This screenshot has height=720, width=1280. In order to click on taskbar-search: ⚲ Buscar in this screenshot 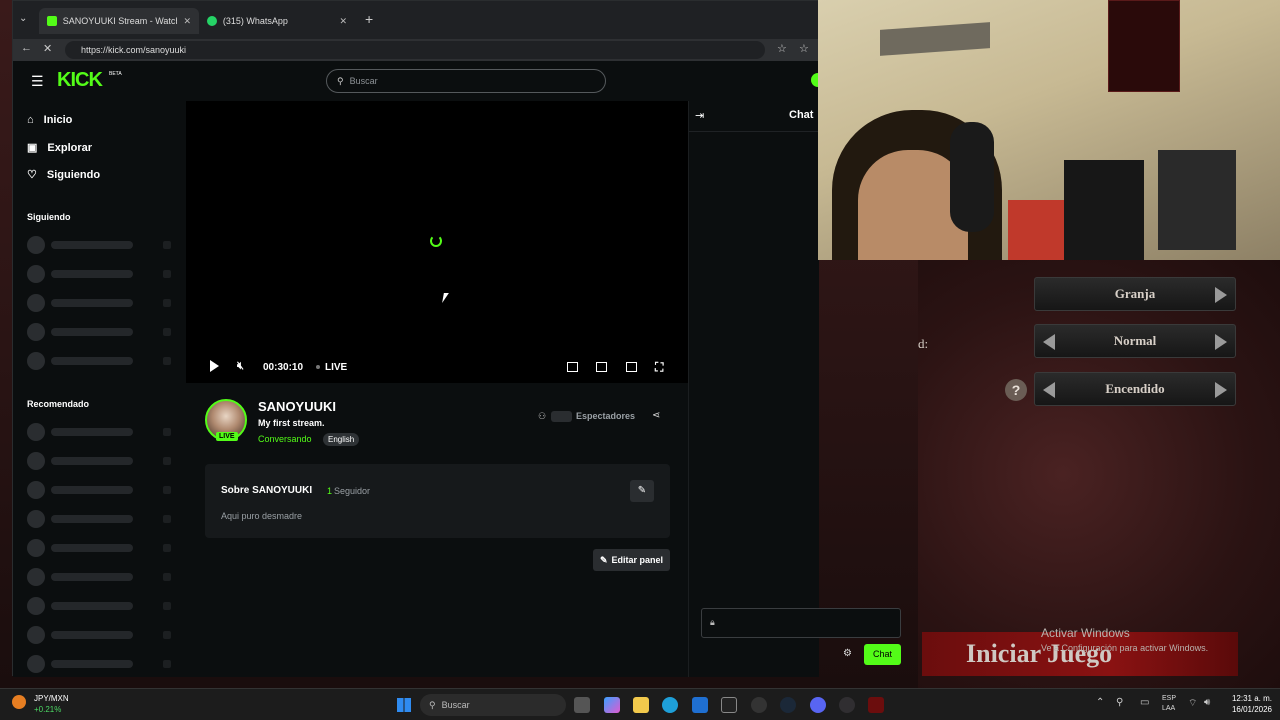, I will do `click(493, 705)`.